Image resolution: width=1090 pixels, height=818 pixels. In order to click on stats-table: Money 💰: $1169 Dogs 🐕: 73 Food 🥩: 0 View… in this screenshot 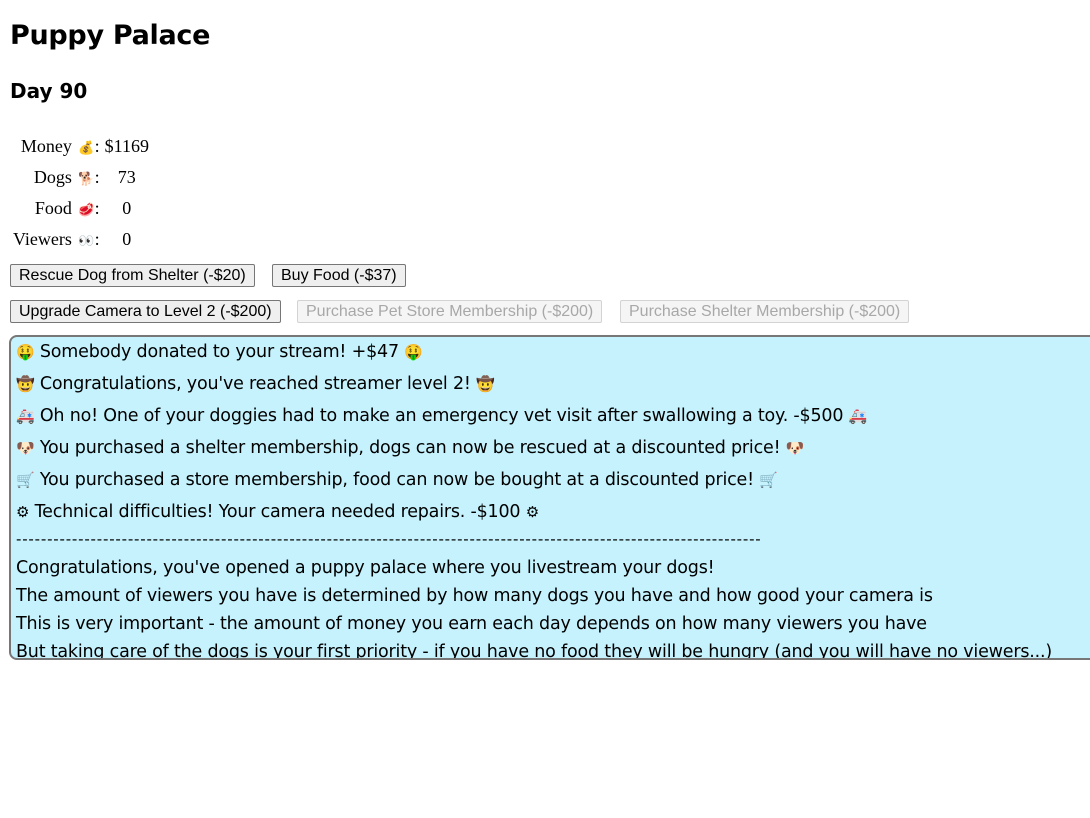, I will do `click(81, 193)`.